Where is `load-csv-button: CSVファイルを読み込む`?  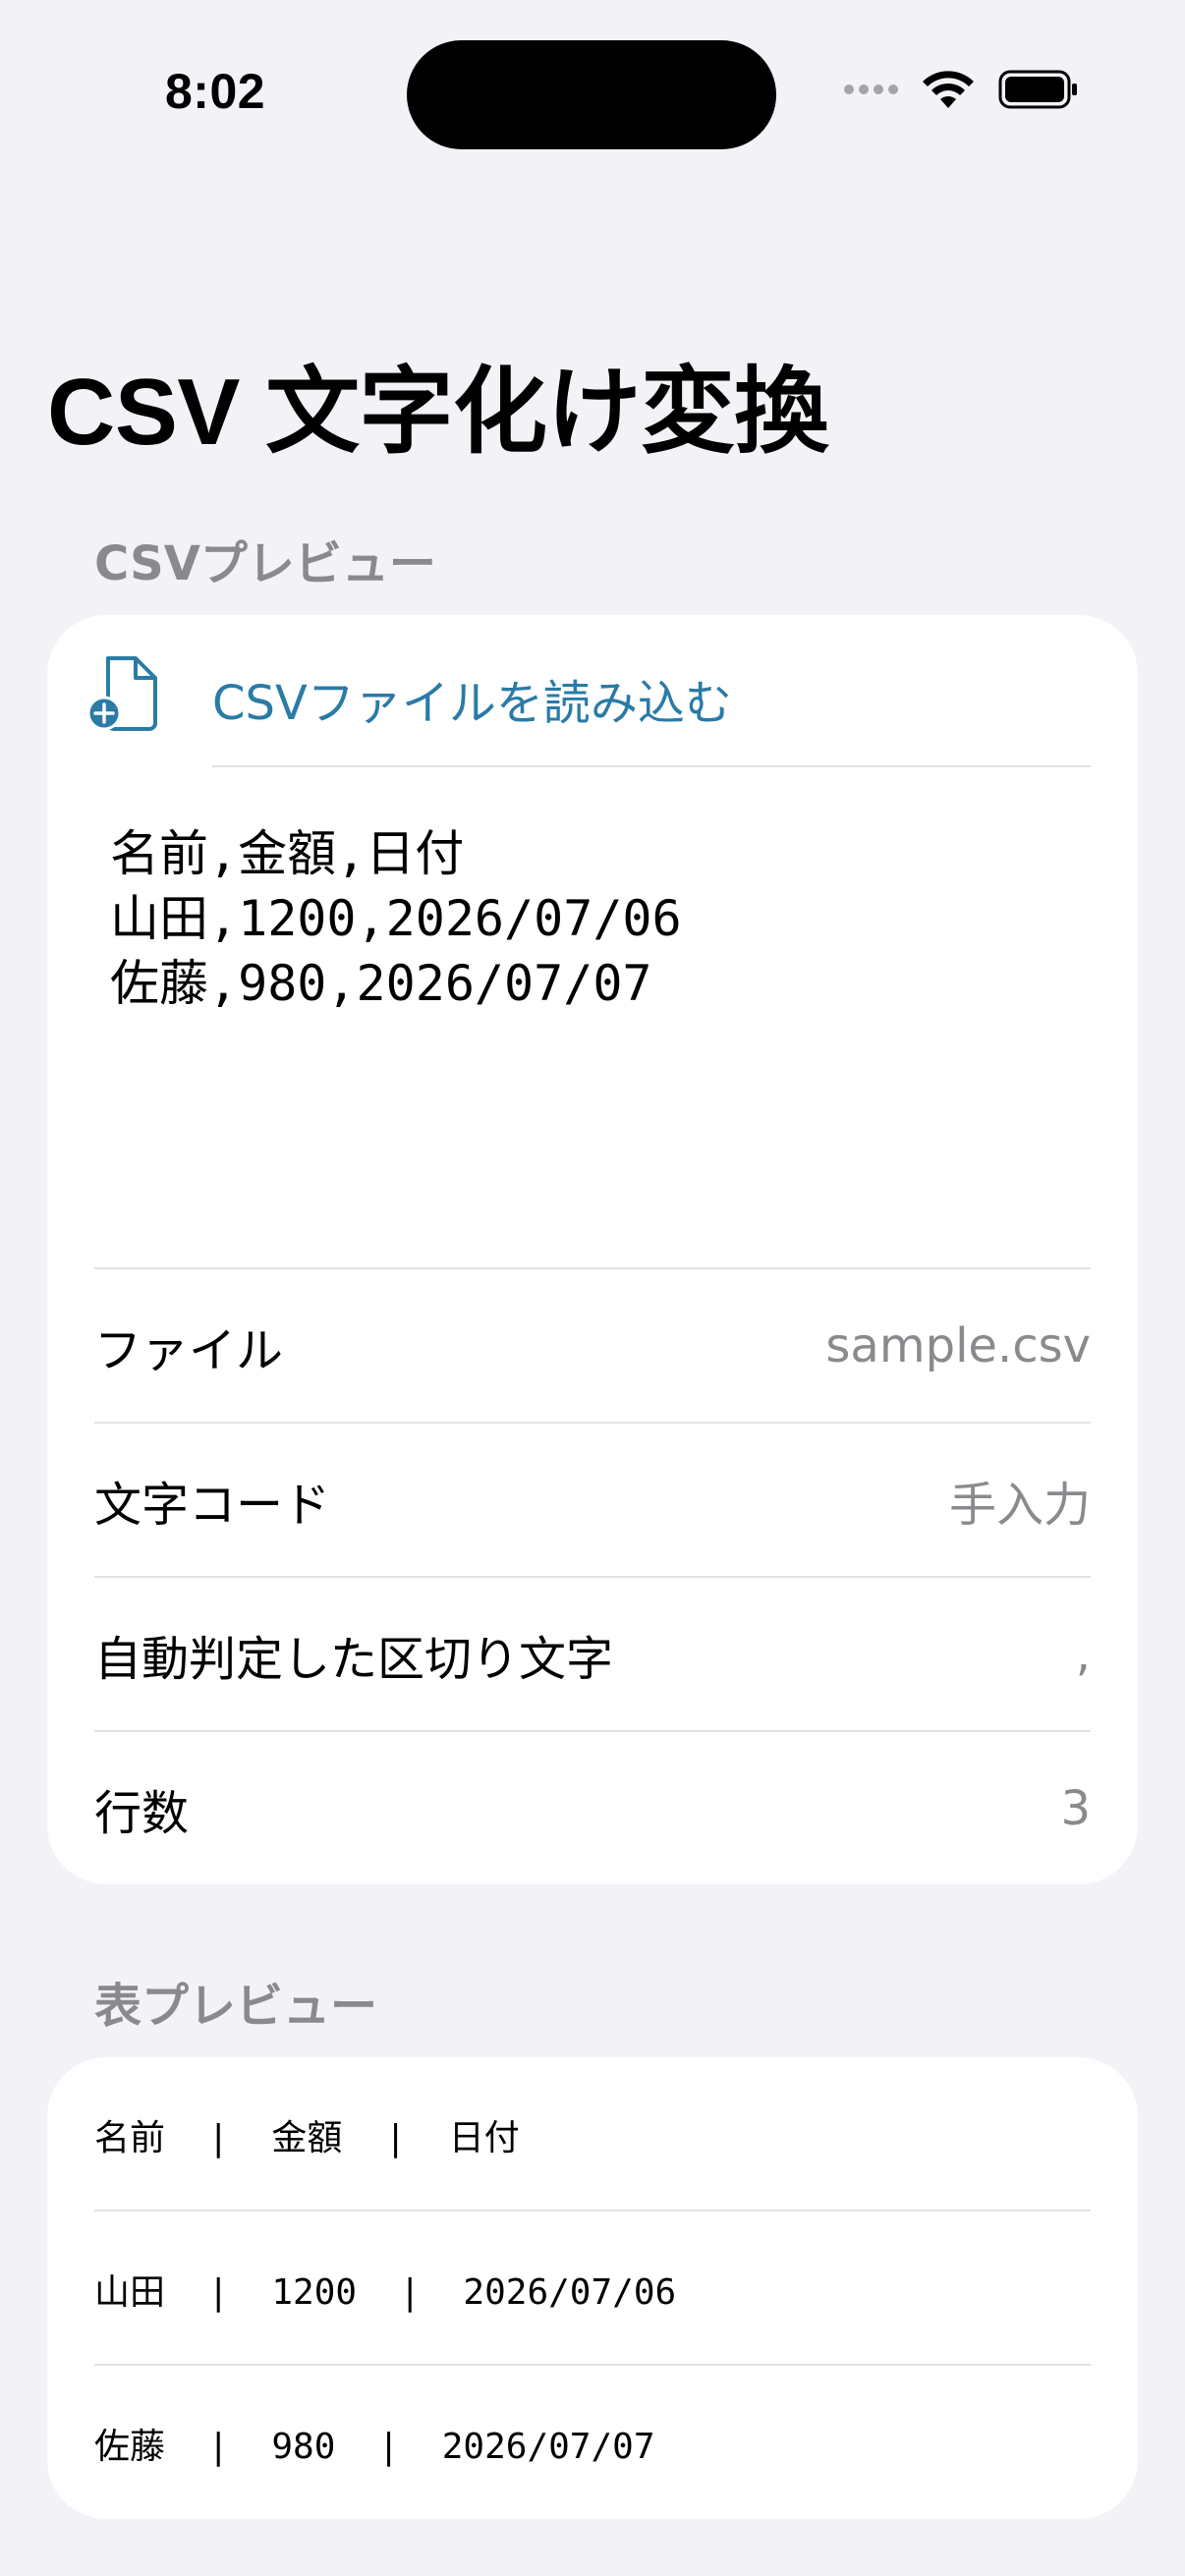
load-csv-button: CSVファイルを読み込む is located at coordinates (592, 690).